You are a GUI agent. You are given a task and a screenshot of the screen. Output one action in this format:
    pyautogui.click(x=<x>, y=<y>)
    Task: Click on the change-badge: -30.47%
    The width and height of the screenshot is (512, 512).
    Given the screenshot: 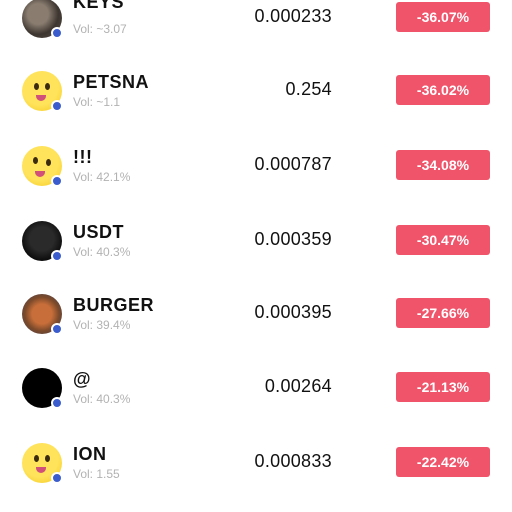 What is the action you would take?
    pyautogui.click(x=443, y=240)
    